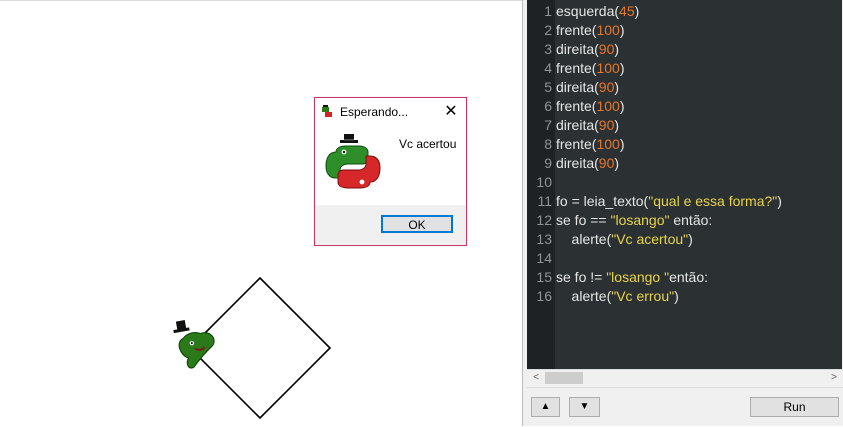 The height and width of the screenshot is (427, 843). Describe the element at coordinates (548, 106) in the screenshot. I see `line-number: 6` at that location.